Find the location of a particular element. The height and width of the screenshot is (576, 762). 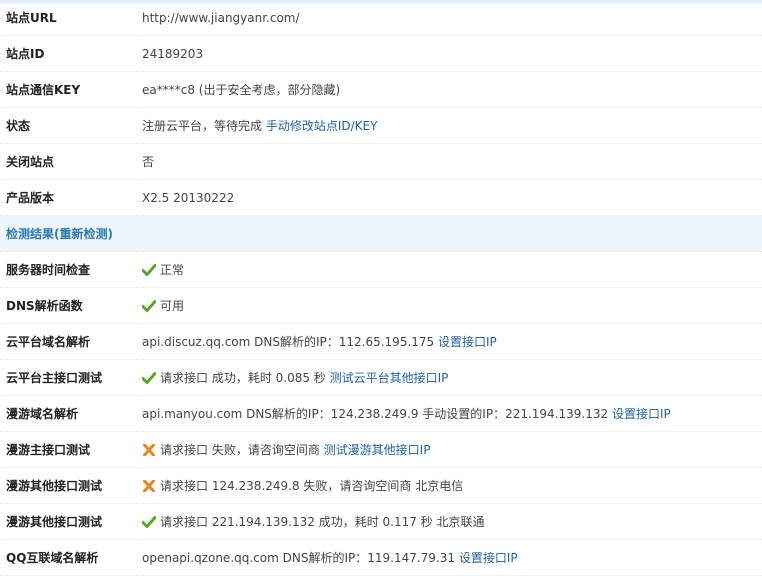

row-server-time: 服务器时间检查 正常 is located at coordinates (381, 269).